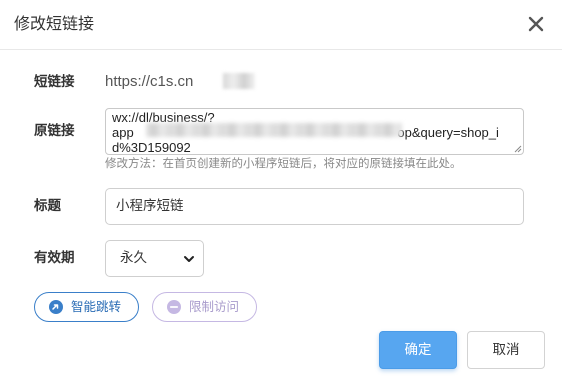  I want to click on title-label: 标题, so click(47, 206).